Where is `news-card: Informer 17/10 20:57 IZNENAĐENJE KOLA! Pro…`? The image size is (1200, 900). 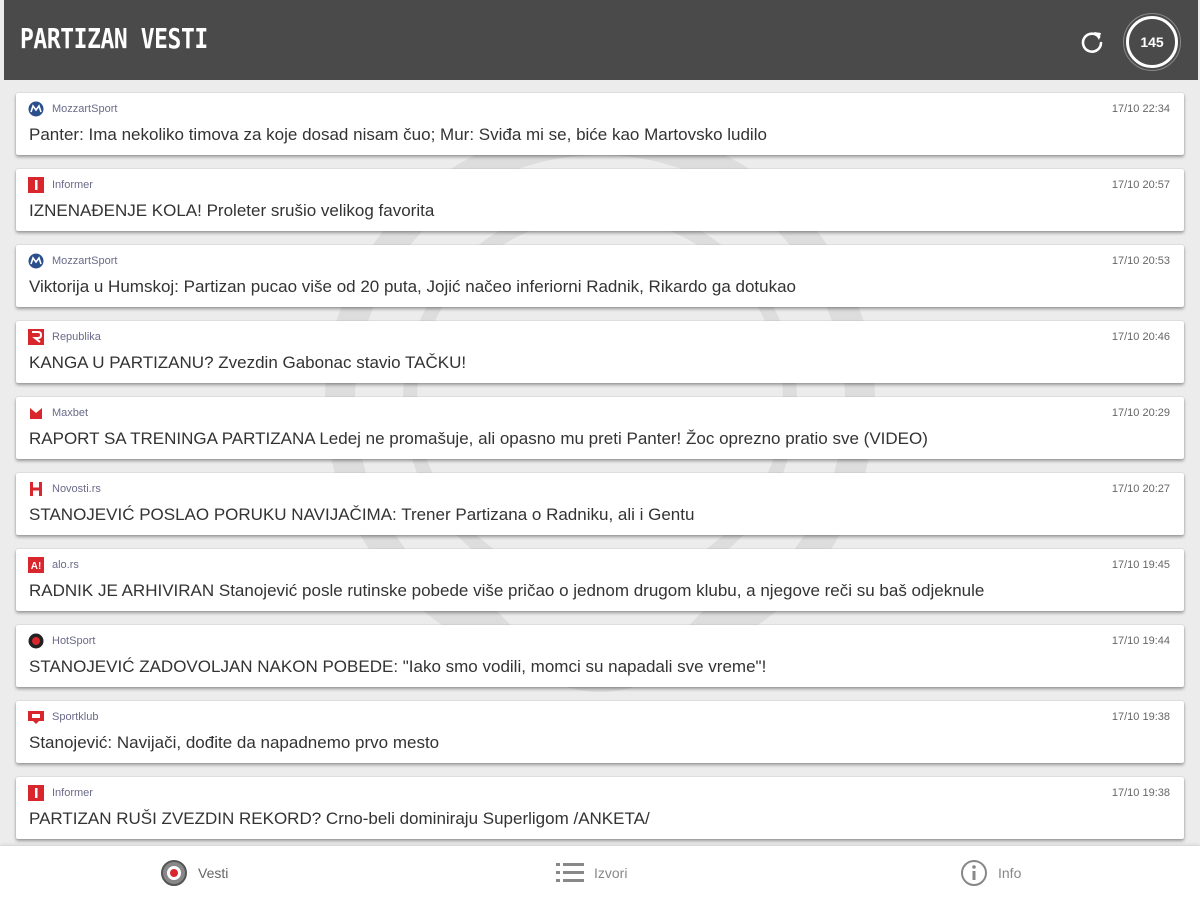 news-card: Informer 17/10 20:57 IZNENAĐENJE KOLA! Pro… is located at coordinates (600, 200).